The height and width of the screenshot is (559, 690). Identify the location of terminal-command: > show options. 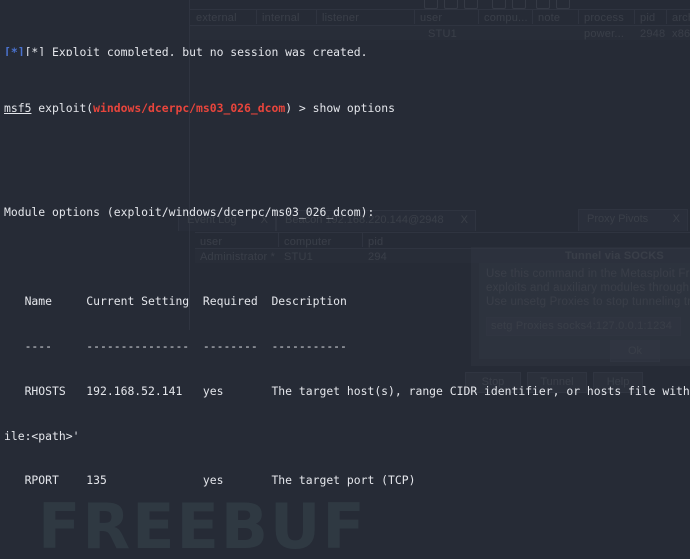
(343, 107).